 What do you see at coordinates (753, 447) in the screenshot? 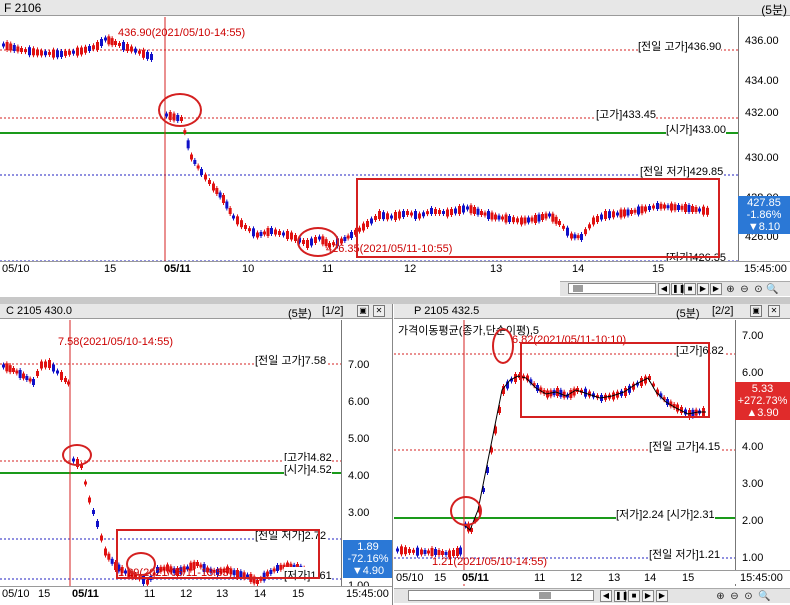
I see `y-tick-label: 4.00` at bounding box center [753, 447].